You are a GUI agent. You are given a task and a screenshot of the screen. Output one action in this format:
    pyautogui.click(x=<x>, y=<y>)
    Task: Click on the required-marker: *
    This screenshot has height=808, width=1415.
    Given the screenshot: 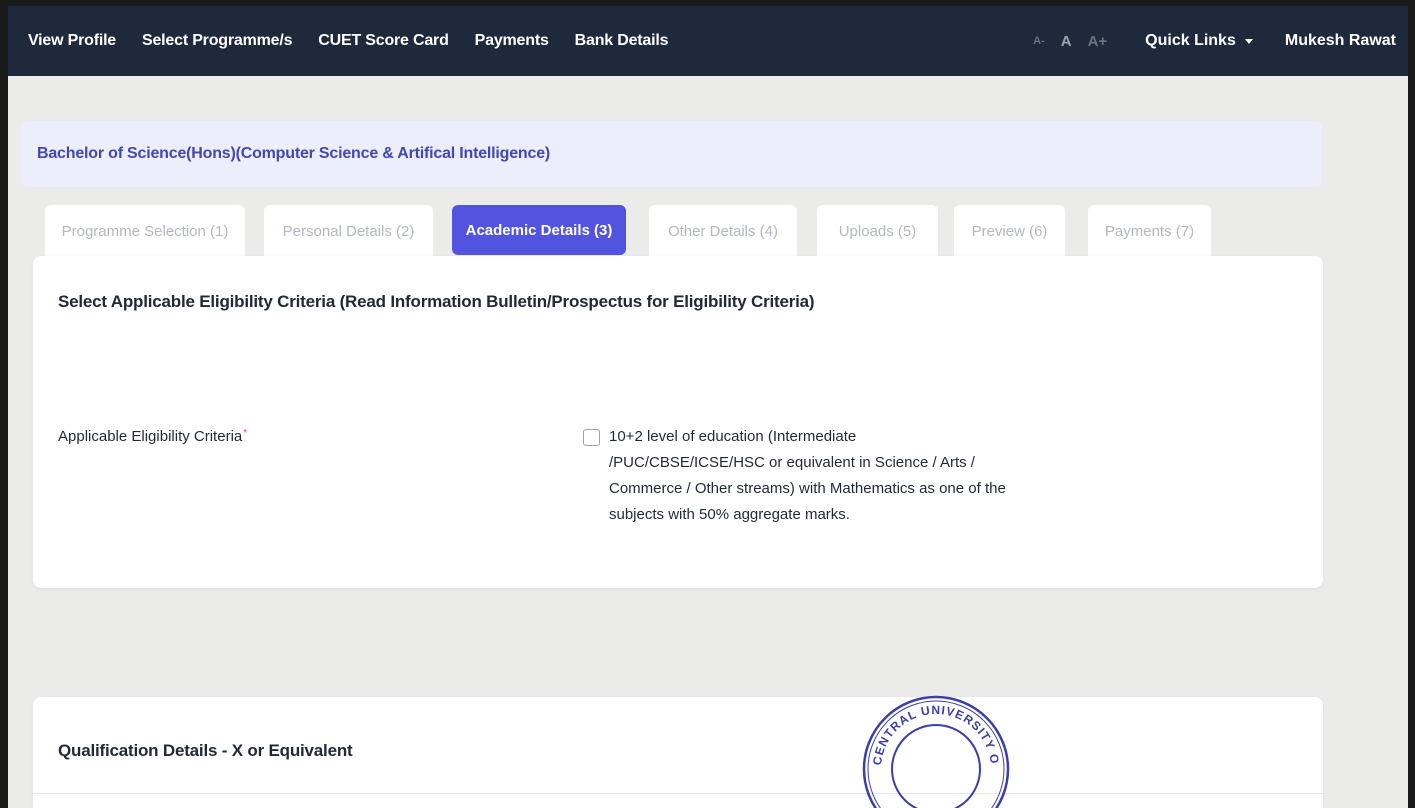 What is the action you would take?
    pyautogui.click(x=245, y=433)
    